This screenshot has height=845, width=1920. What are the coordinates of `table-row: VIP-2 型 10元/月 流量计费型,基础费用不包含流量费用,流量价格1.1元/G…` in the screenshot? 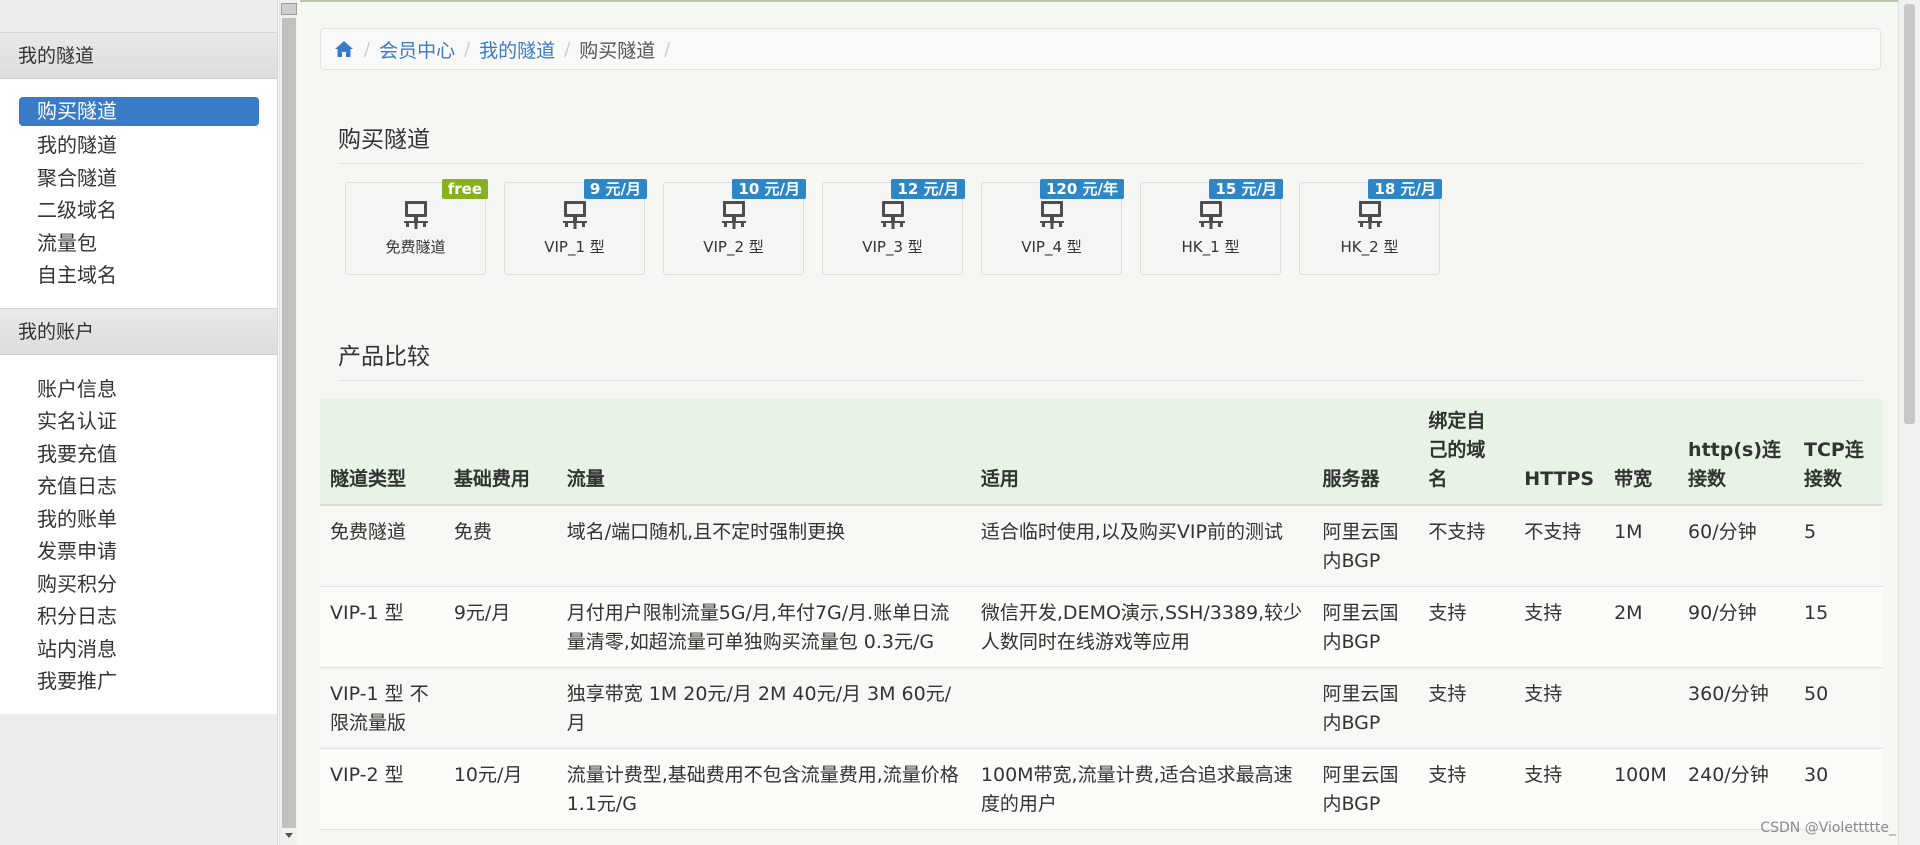 It's located at (1101, 789).